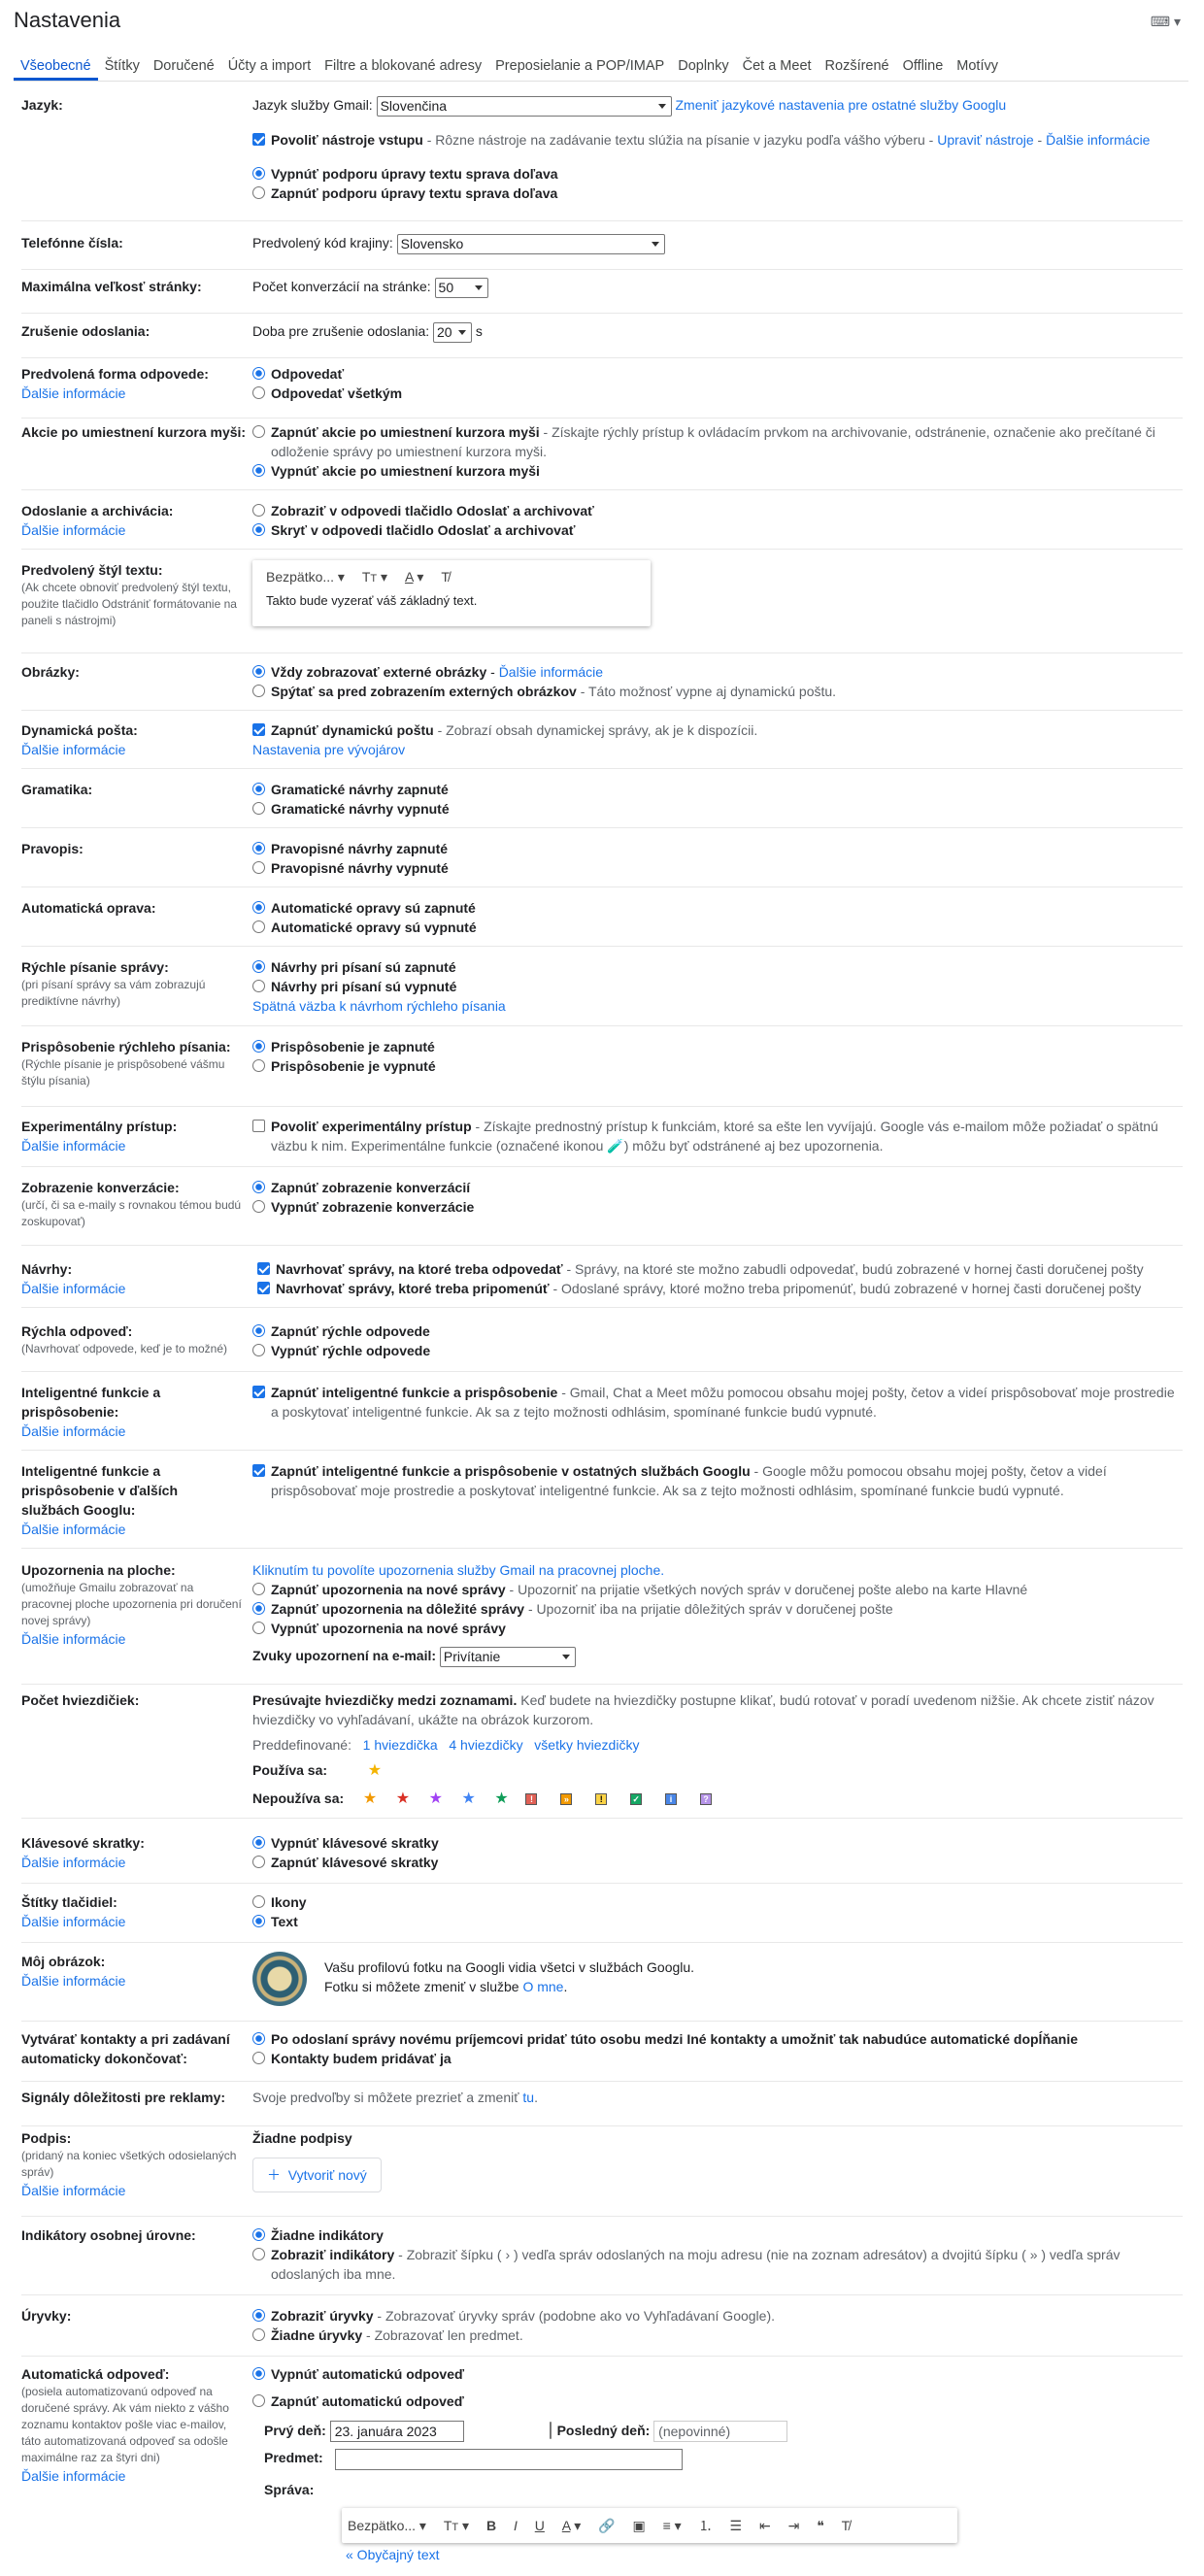  Describe the element at coordinates (317, 2175) in the screenshot. I see `create-signature-button: ＋ Vytvoriť nový` at that location.